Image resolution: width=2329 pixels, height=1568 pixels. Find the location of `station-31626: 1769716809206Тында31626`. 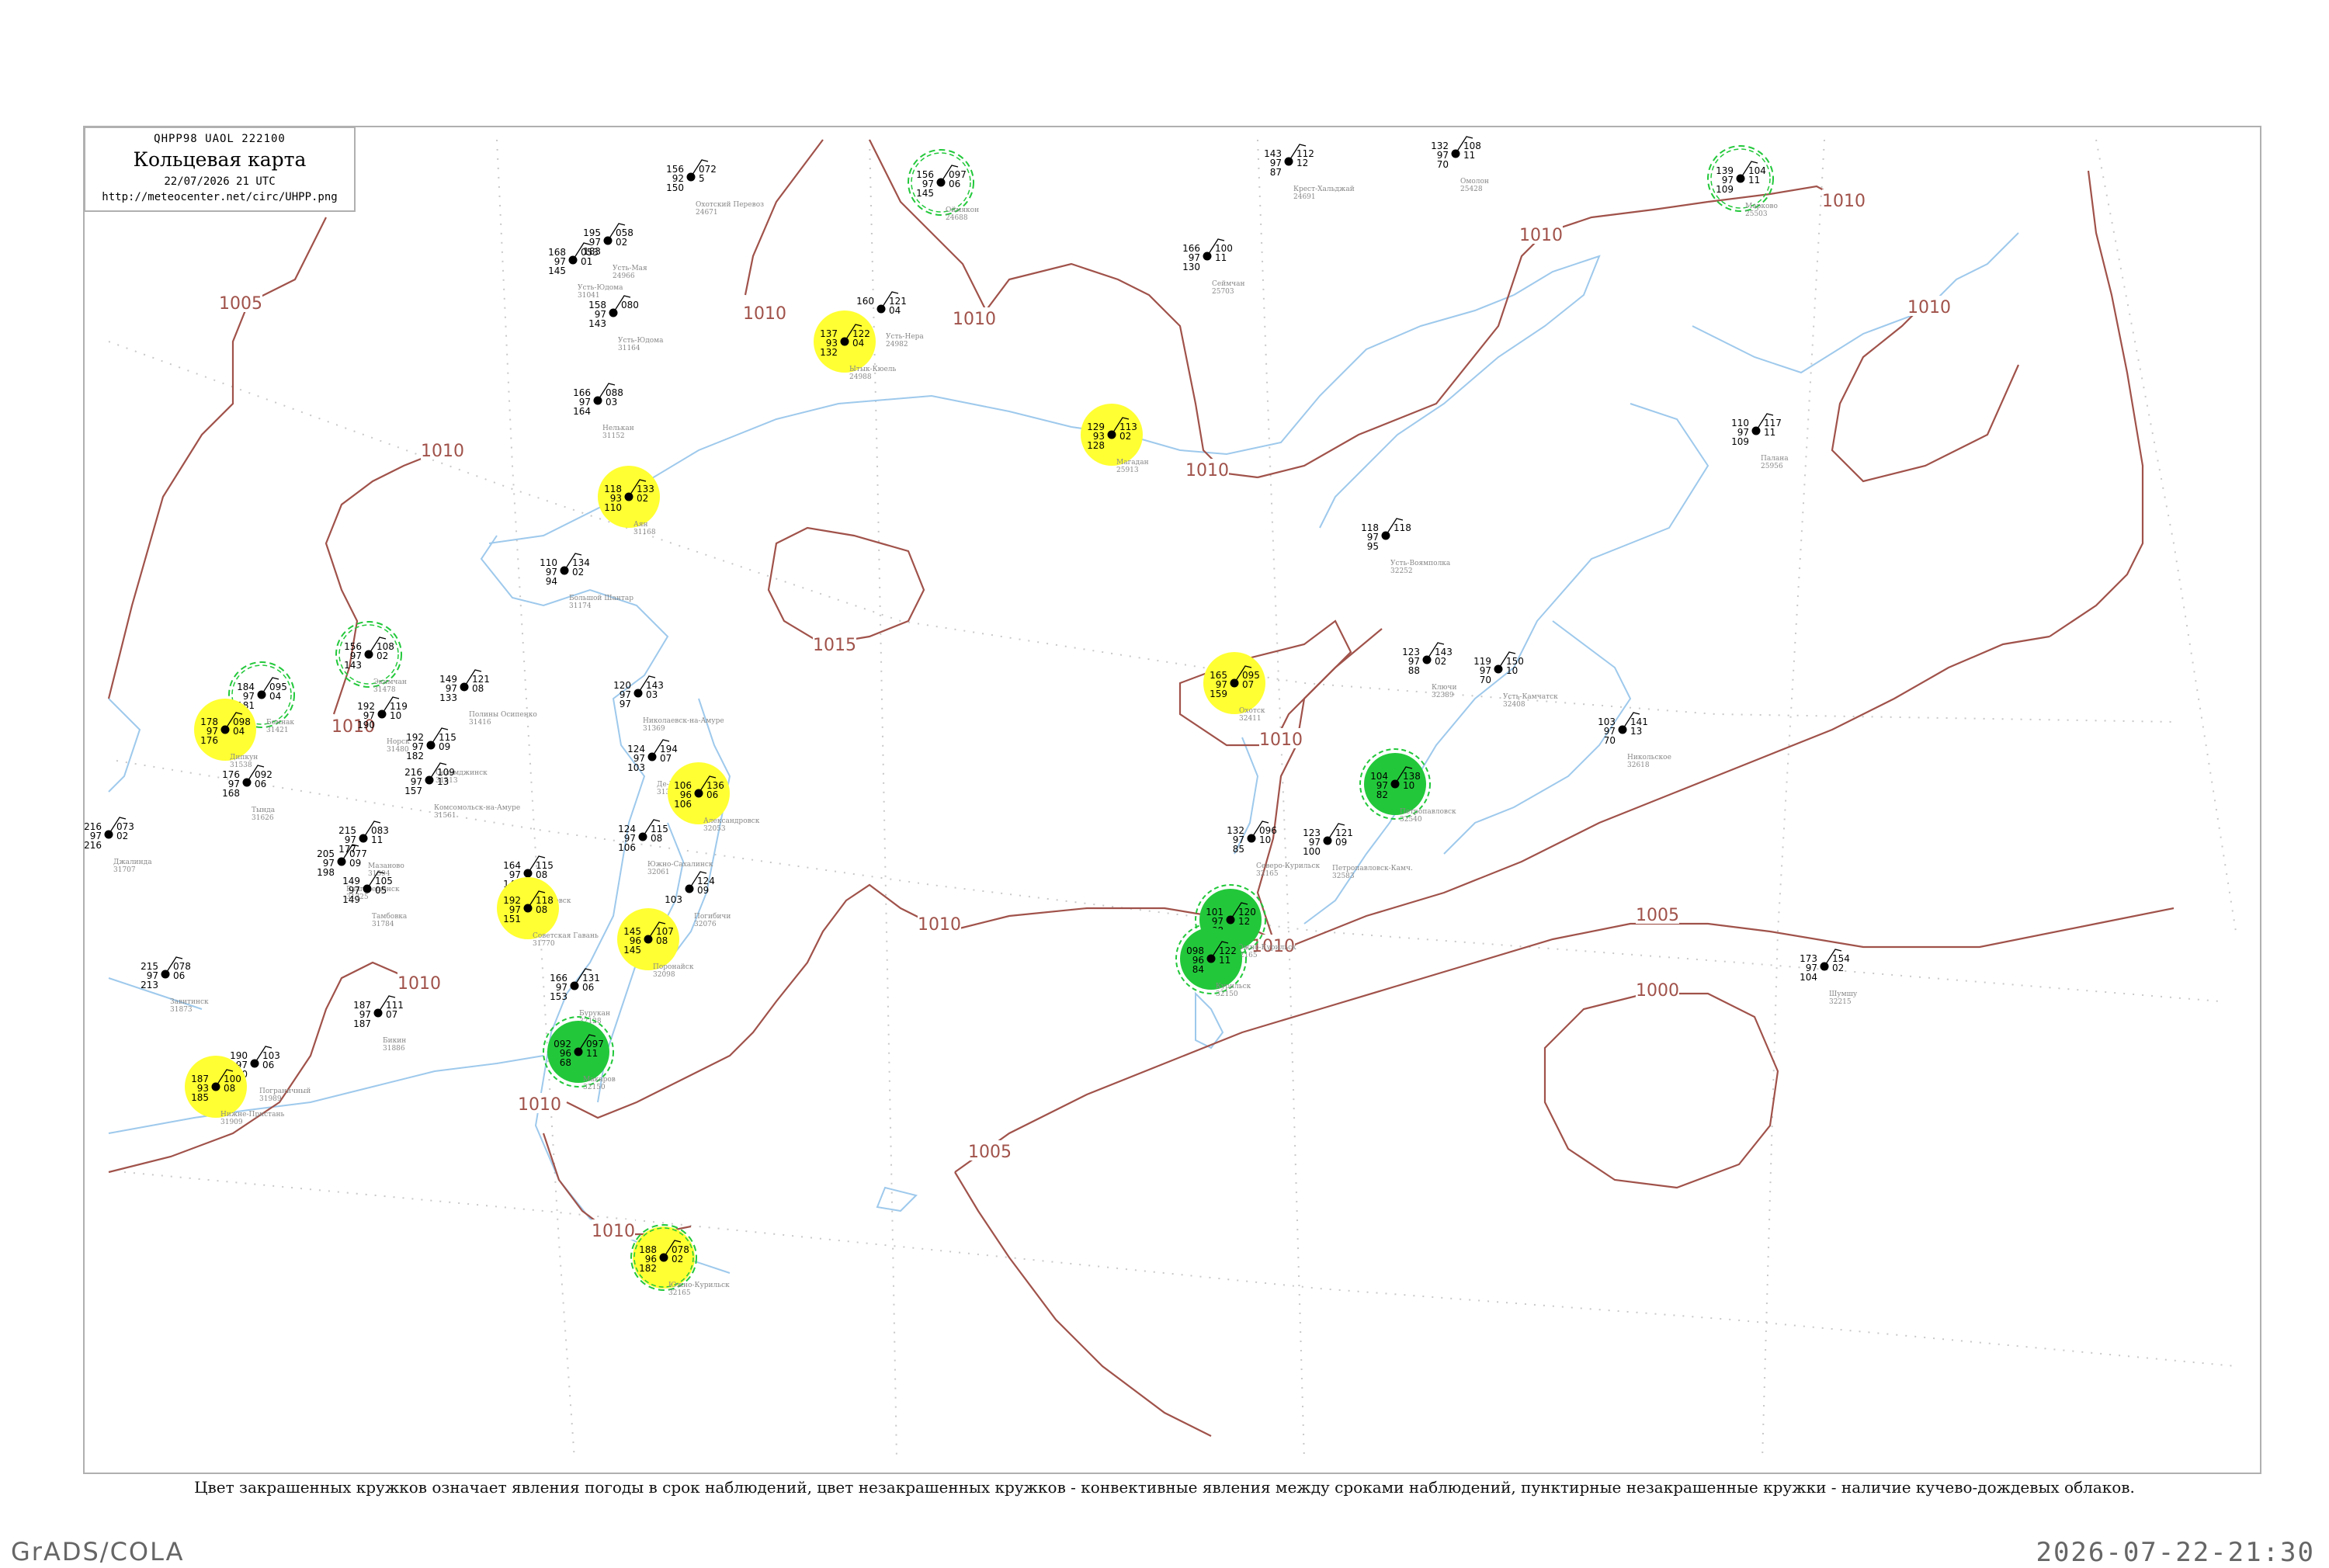

station-31626: 1769716809206Тында31626 is located at coordinates (249, 793).